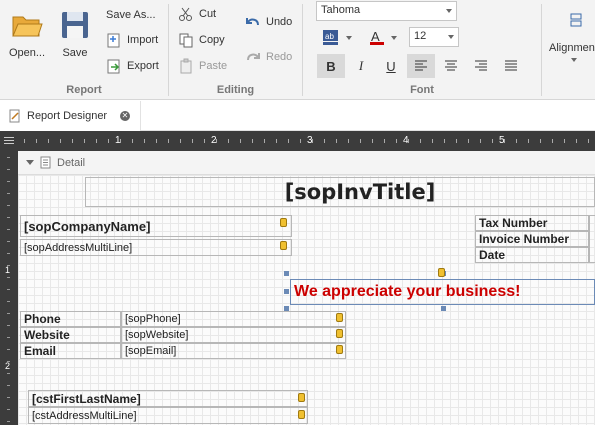 This screenshot has height=425, width=595. Describe the element at coordinates (481, 66) in the screenshot. I see `align-right-button` at that location.